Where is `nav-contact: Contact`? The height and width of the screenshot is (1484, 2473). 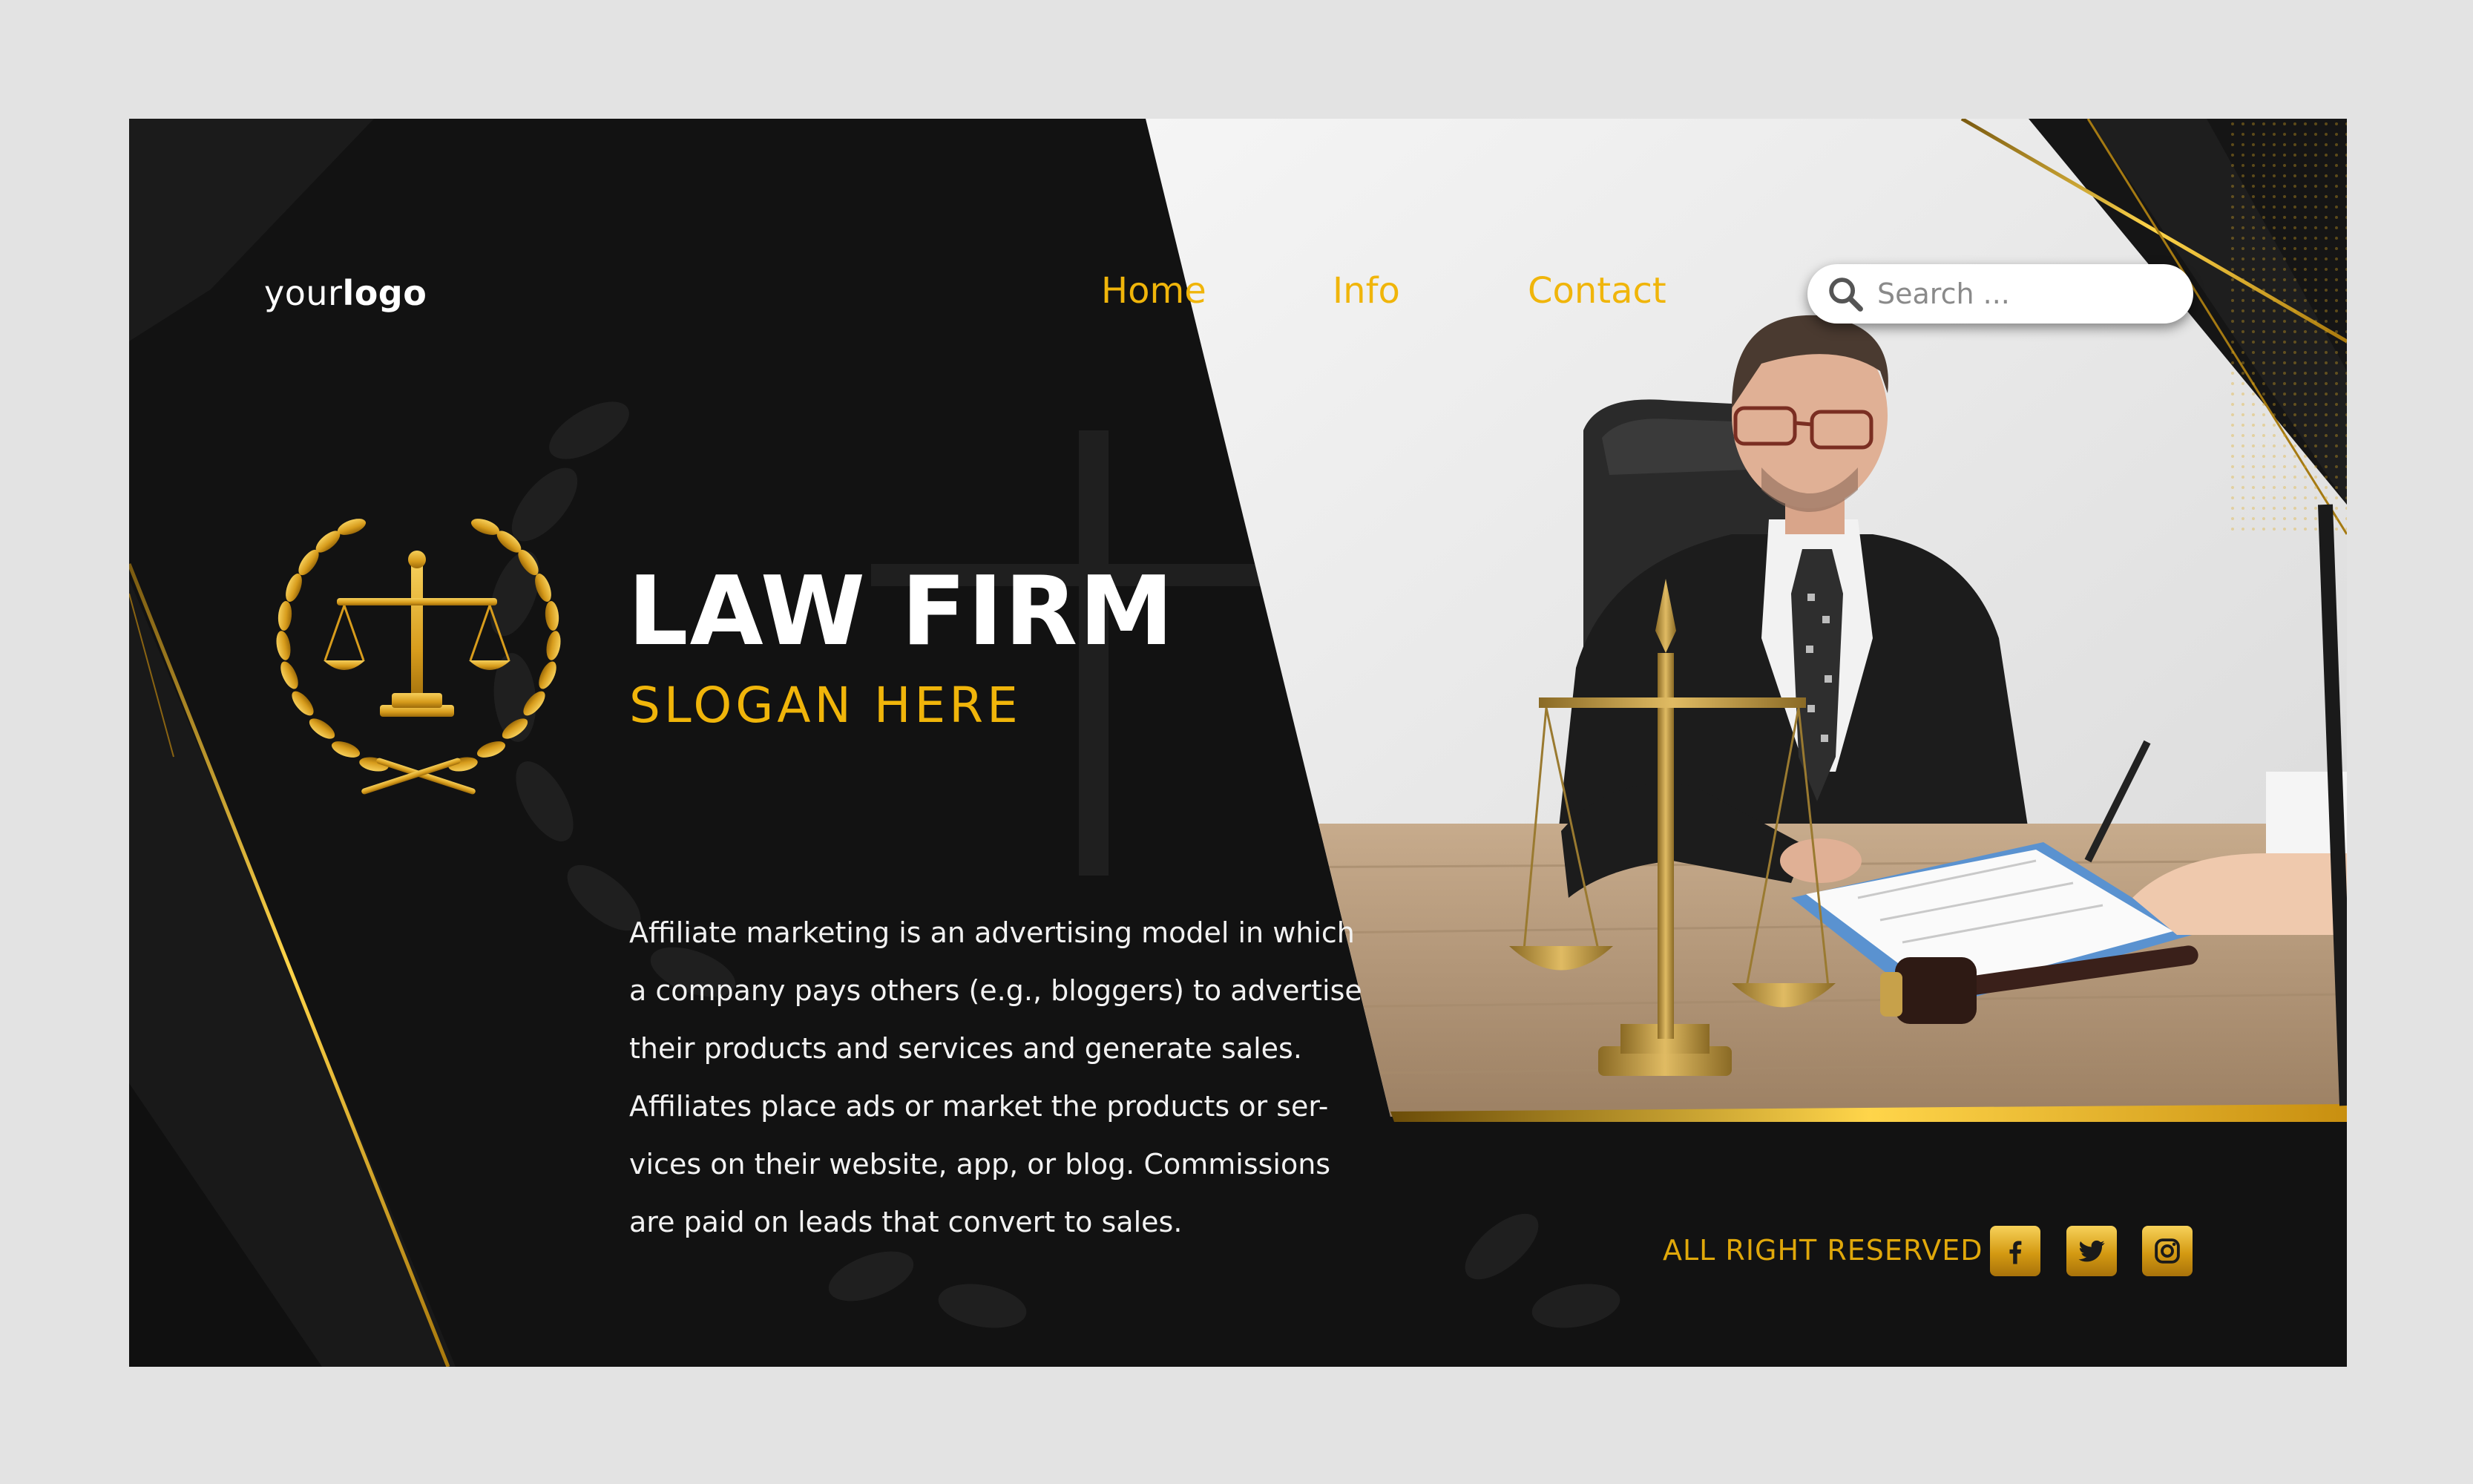 nav-contact: Contact is located at coordinates (1597, 291).